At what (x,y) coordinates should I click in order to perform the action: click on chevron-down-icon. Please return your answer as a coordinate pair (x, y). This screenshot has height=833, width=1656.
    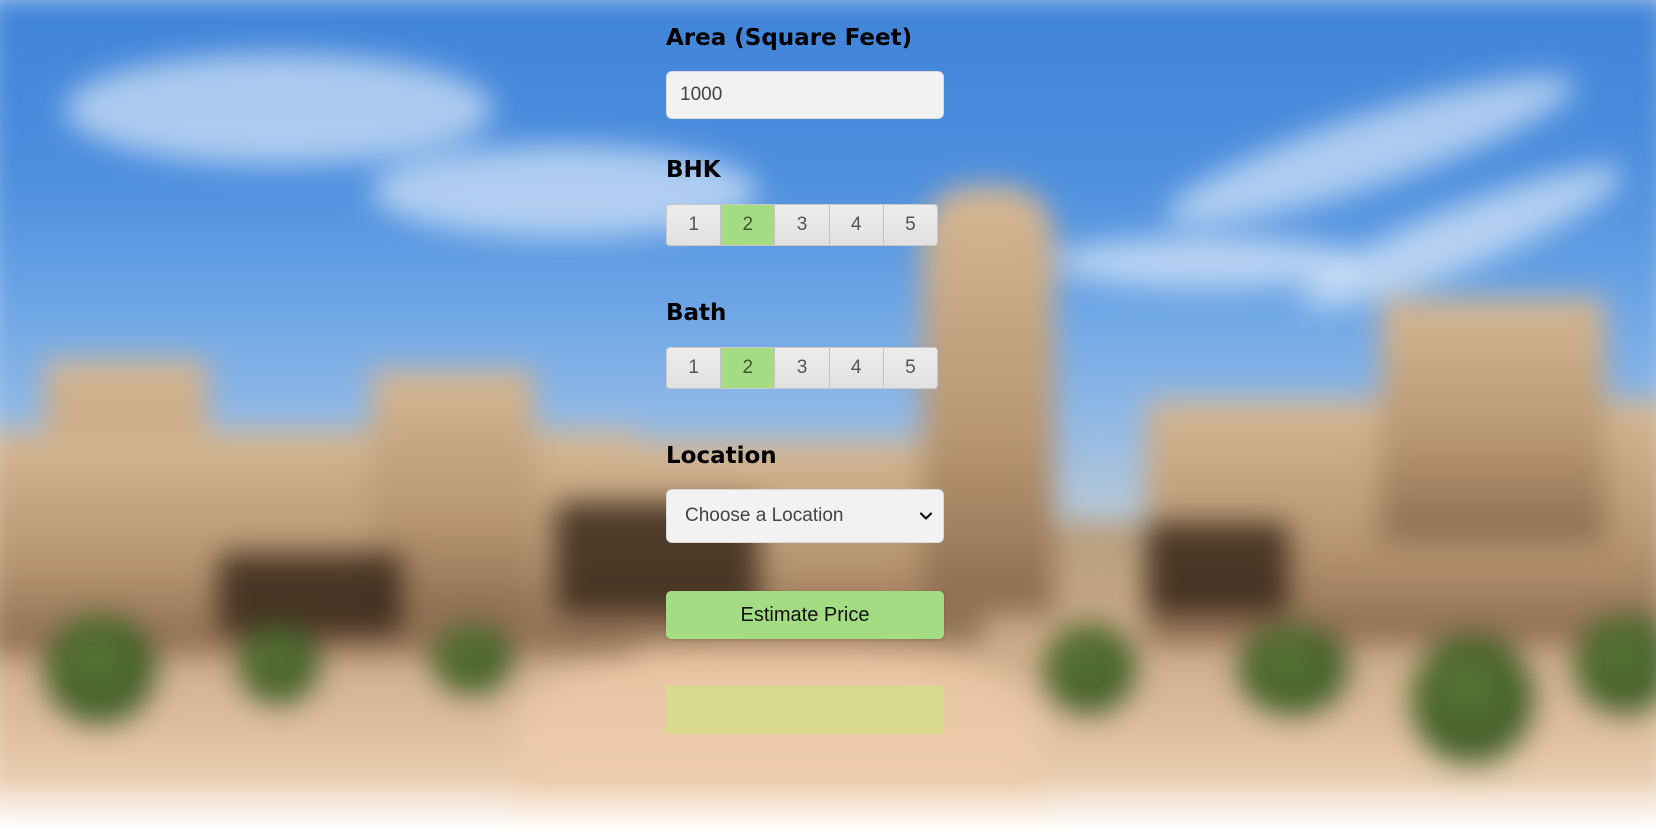
    Looking at the image, I should click on (926, 516).